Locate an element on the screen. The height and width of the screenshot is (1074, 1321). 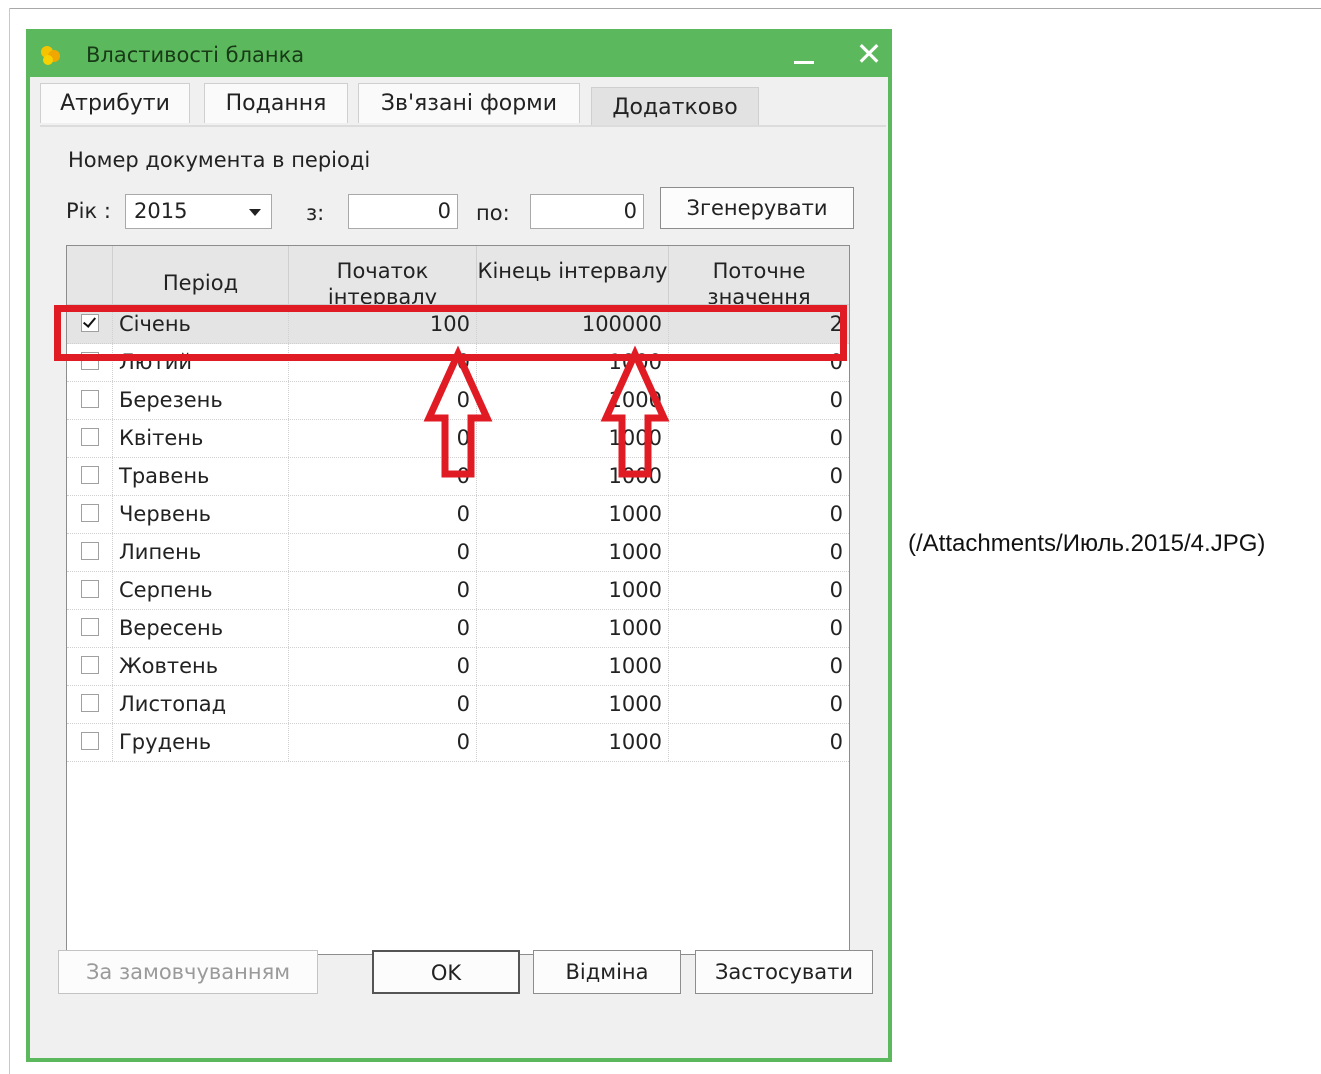
year-select: 2015 is located at coordinates (198, 211).